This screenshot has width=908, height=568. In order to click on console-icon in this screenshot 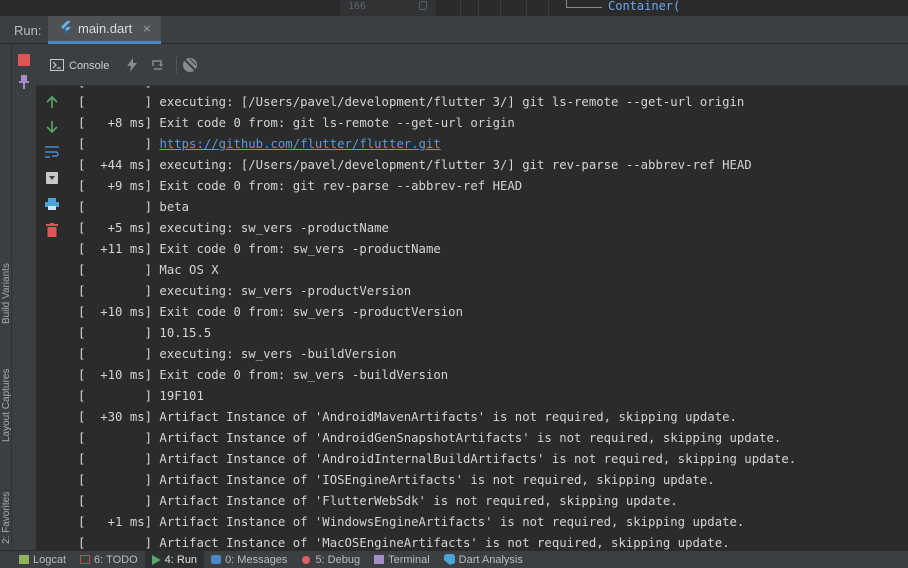, I will do `click(57, 65)`.